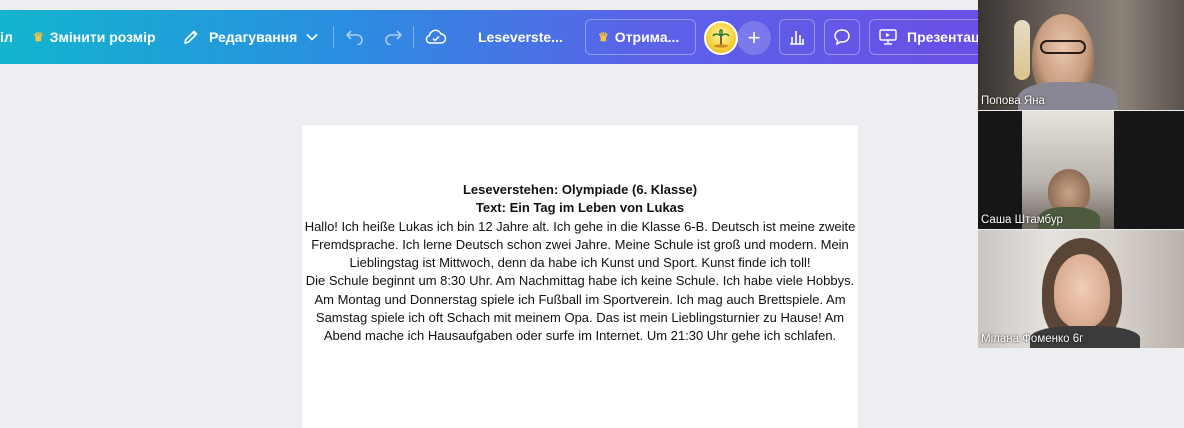 This screenshot has width=1184, height=428. What do you see at coordinates (1022, 220) in the screenshot?
I see `participant-name: Саша Штамбур` at bounding box center [1022, 220].